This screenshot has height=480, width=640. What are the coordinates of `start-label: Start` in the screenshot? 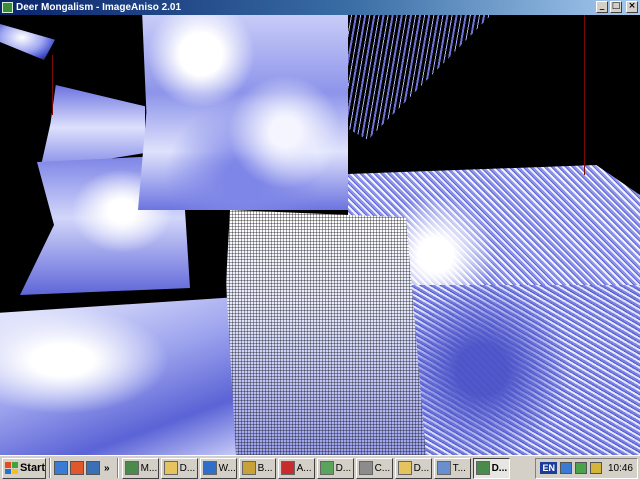 It's located at (32, 468).